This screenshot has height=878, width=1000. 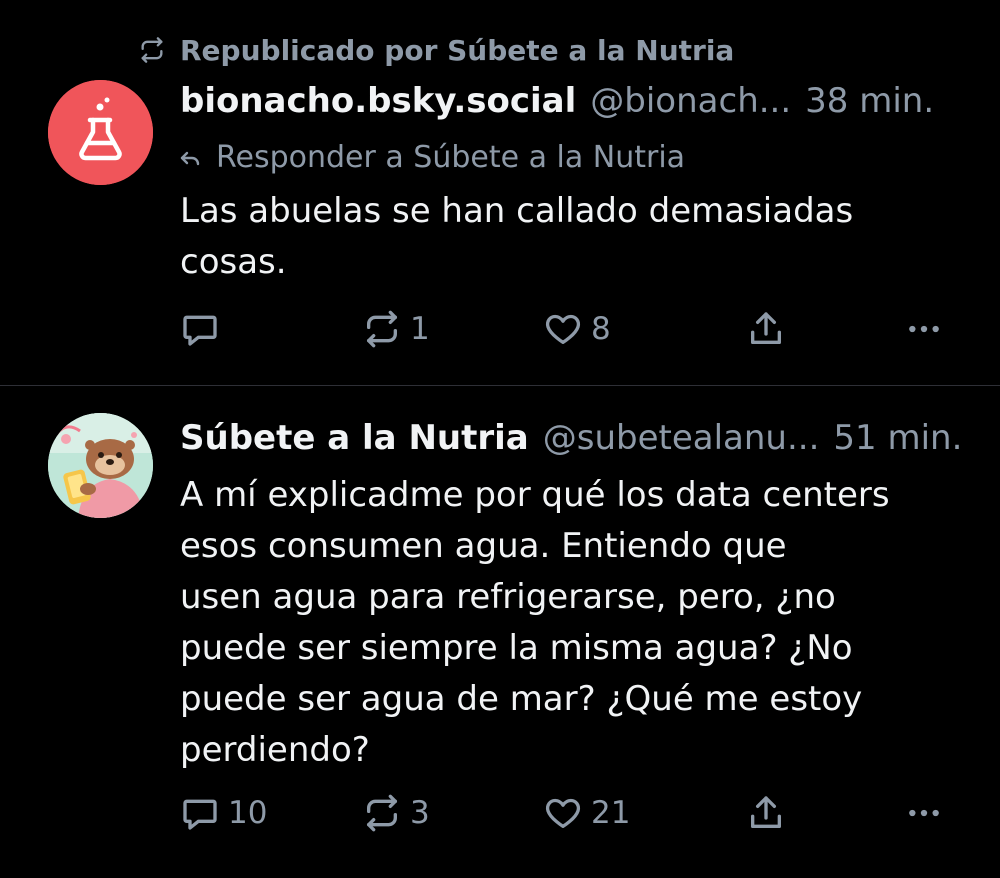 I want to click on like-button: 21, so click(x=586, y=813).